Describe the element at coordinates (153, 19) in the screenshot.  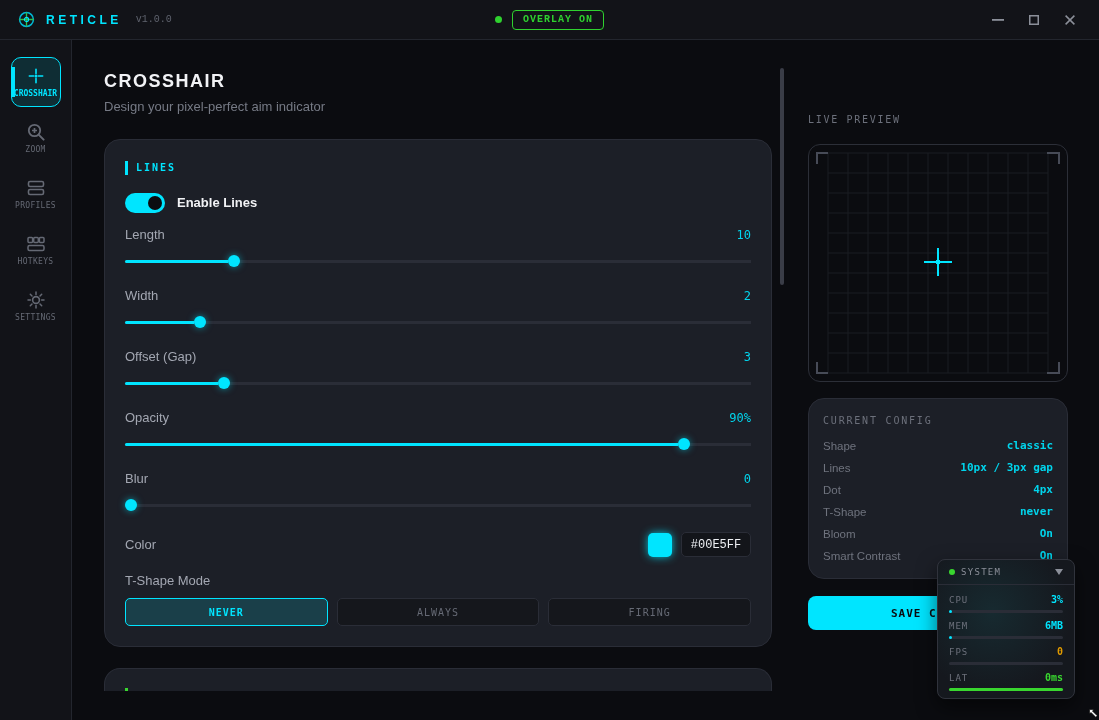
I see `version-label: v1.0.0` at that location.